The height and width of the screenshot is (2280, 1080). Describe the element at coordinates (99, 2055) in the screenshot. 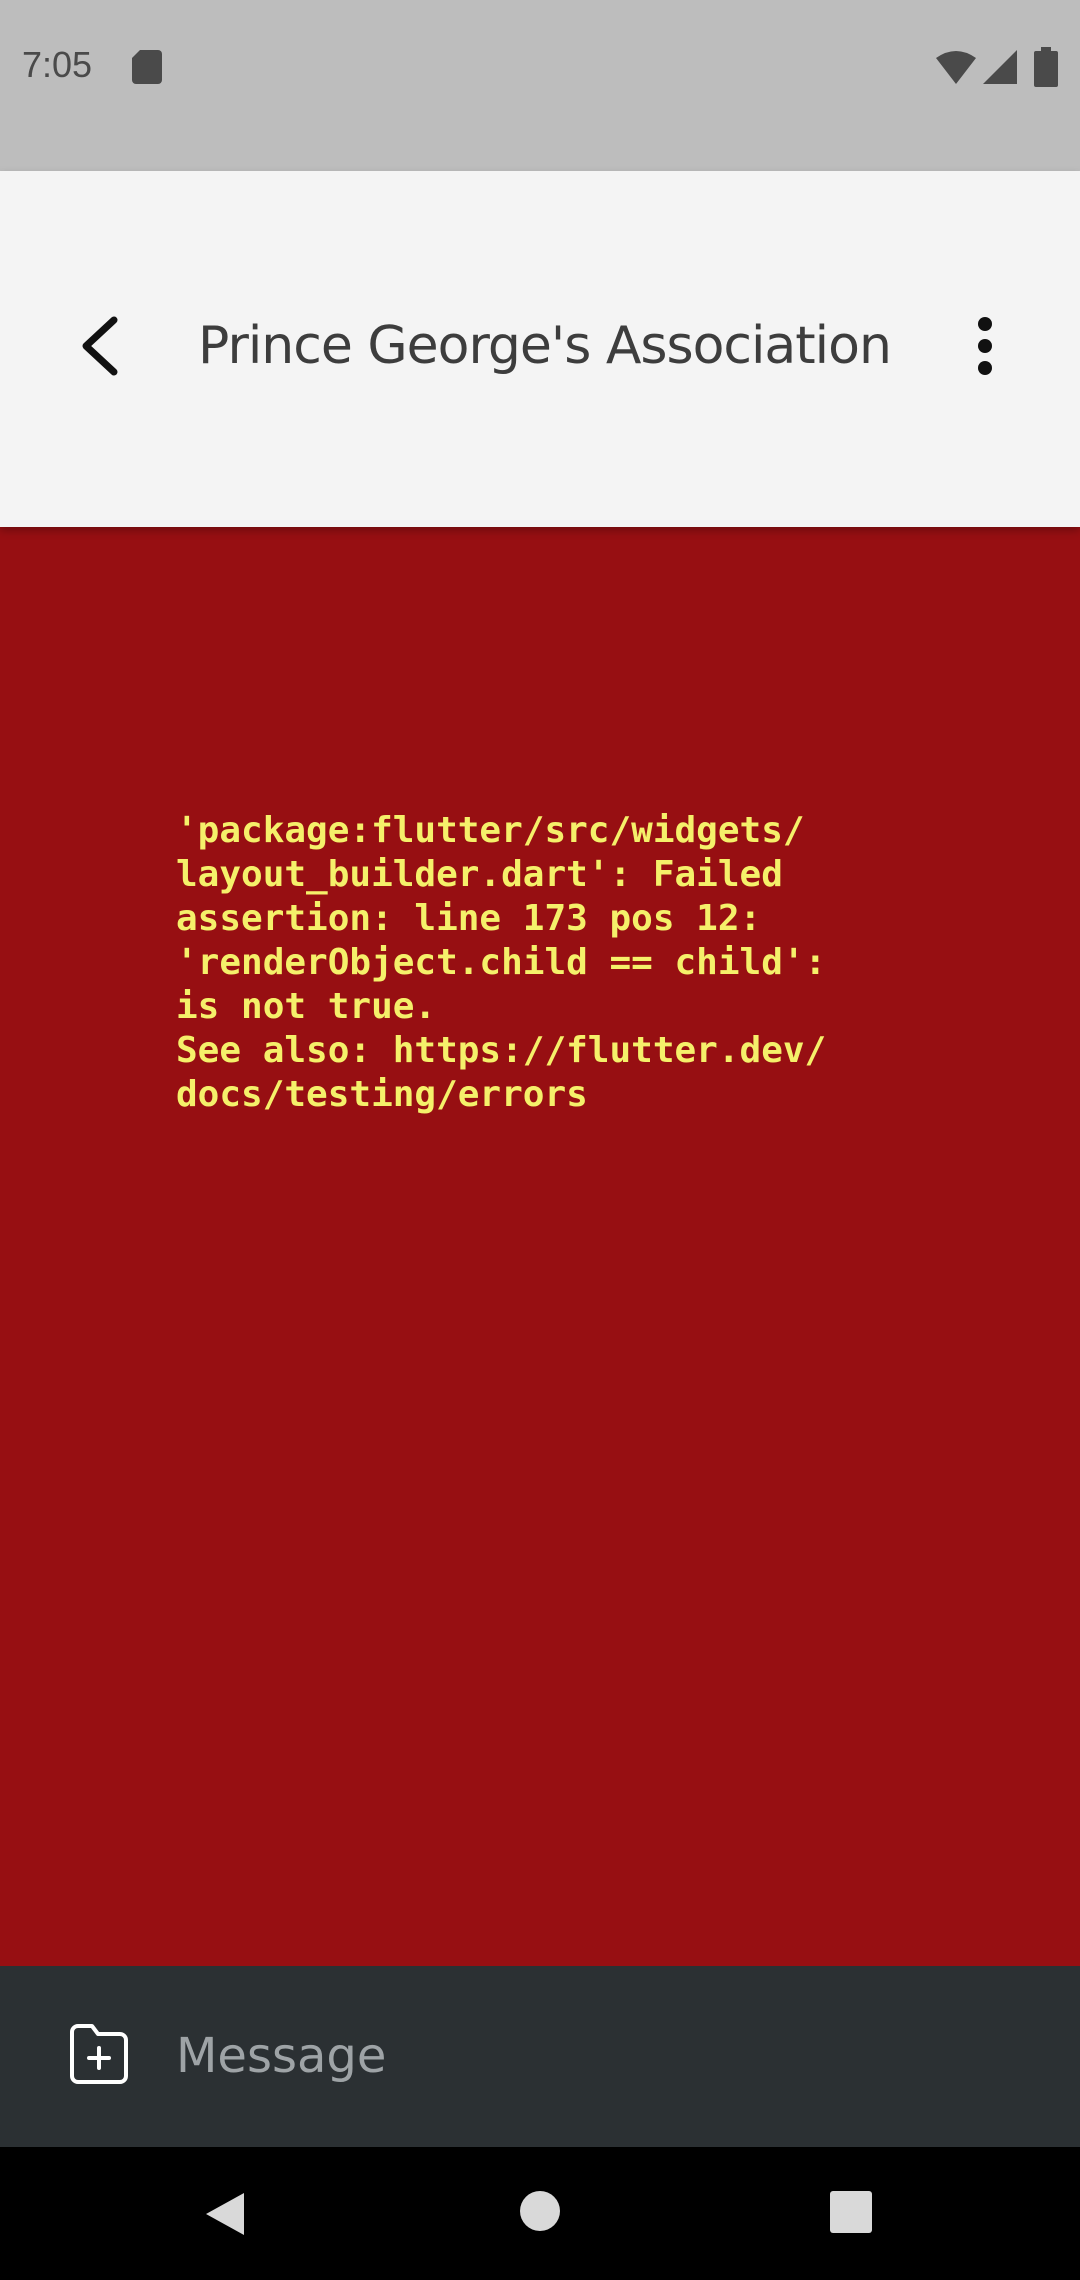

I see `add-file-icon` at that location.